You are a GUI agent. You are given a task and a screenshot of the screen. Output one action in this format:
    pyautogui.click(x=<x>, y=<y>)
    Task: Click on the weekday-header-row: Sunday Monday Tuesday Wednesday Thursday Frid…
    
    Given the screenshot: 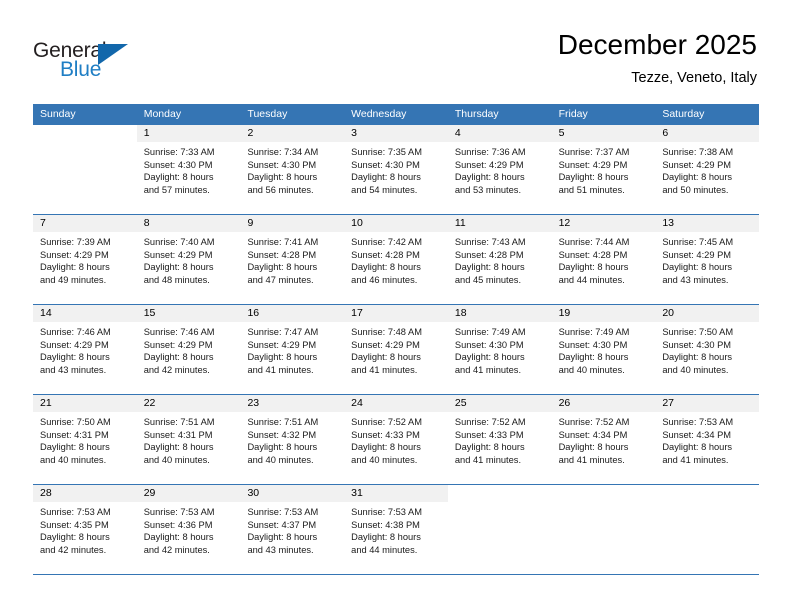 What is the action you would take?
    pyautogui.click(x=396, y=114)
    